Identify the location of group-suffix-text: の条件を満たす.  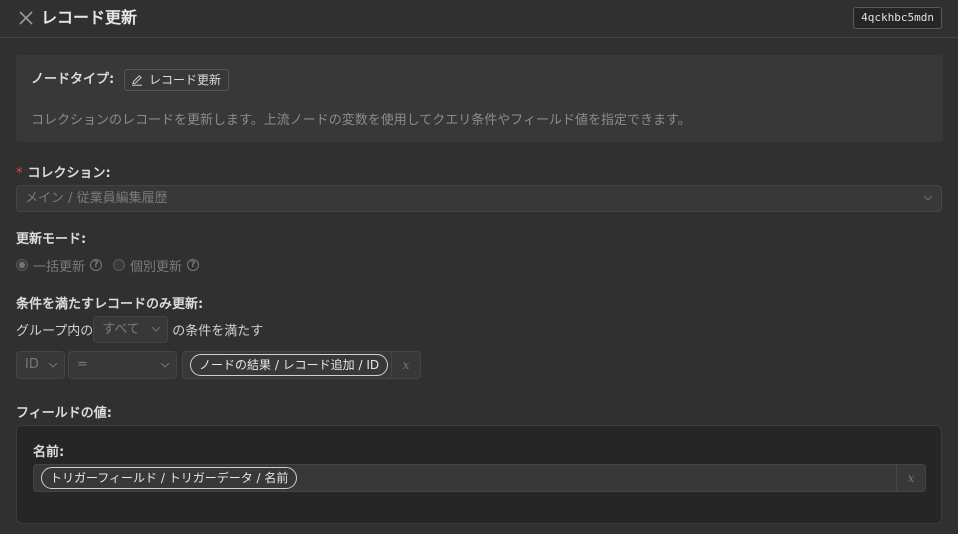
(218, 331).